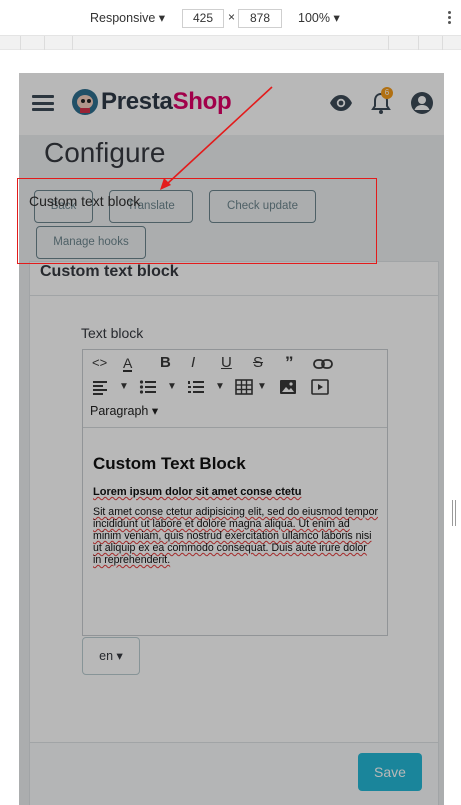 This screenshot has height=805, width=461. I want to click on numbered-list-icon, so click(196, 387).